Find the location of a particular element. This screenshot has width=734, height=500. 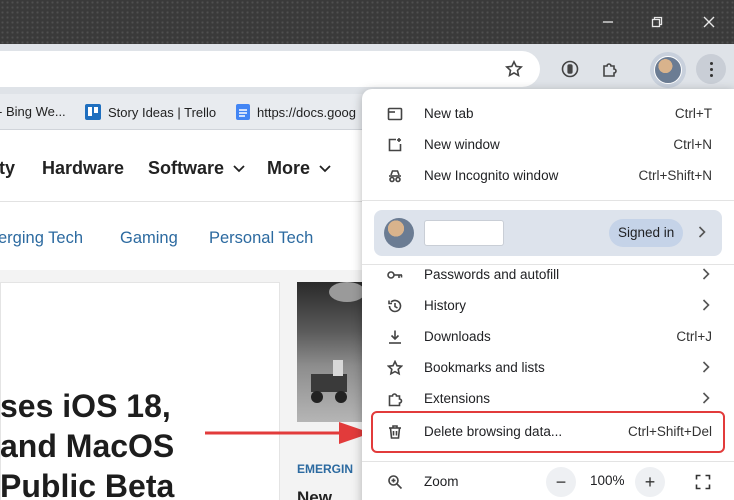

key-icon is located at coordinates (395, 275).